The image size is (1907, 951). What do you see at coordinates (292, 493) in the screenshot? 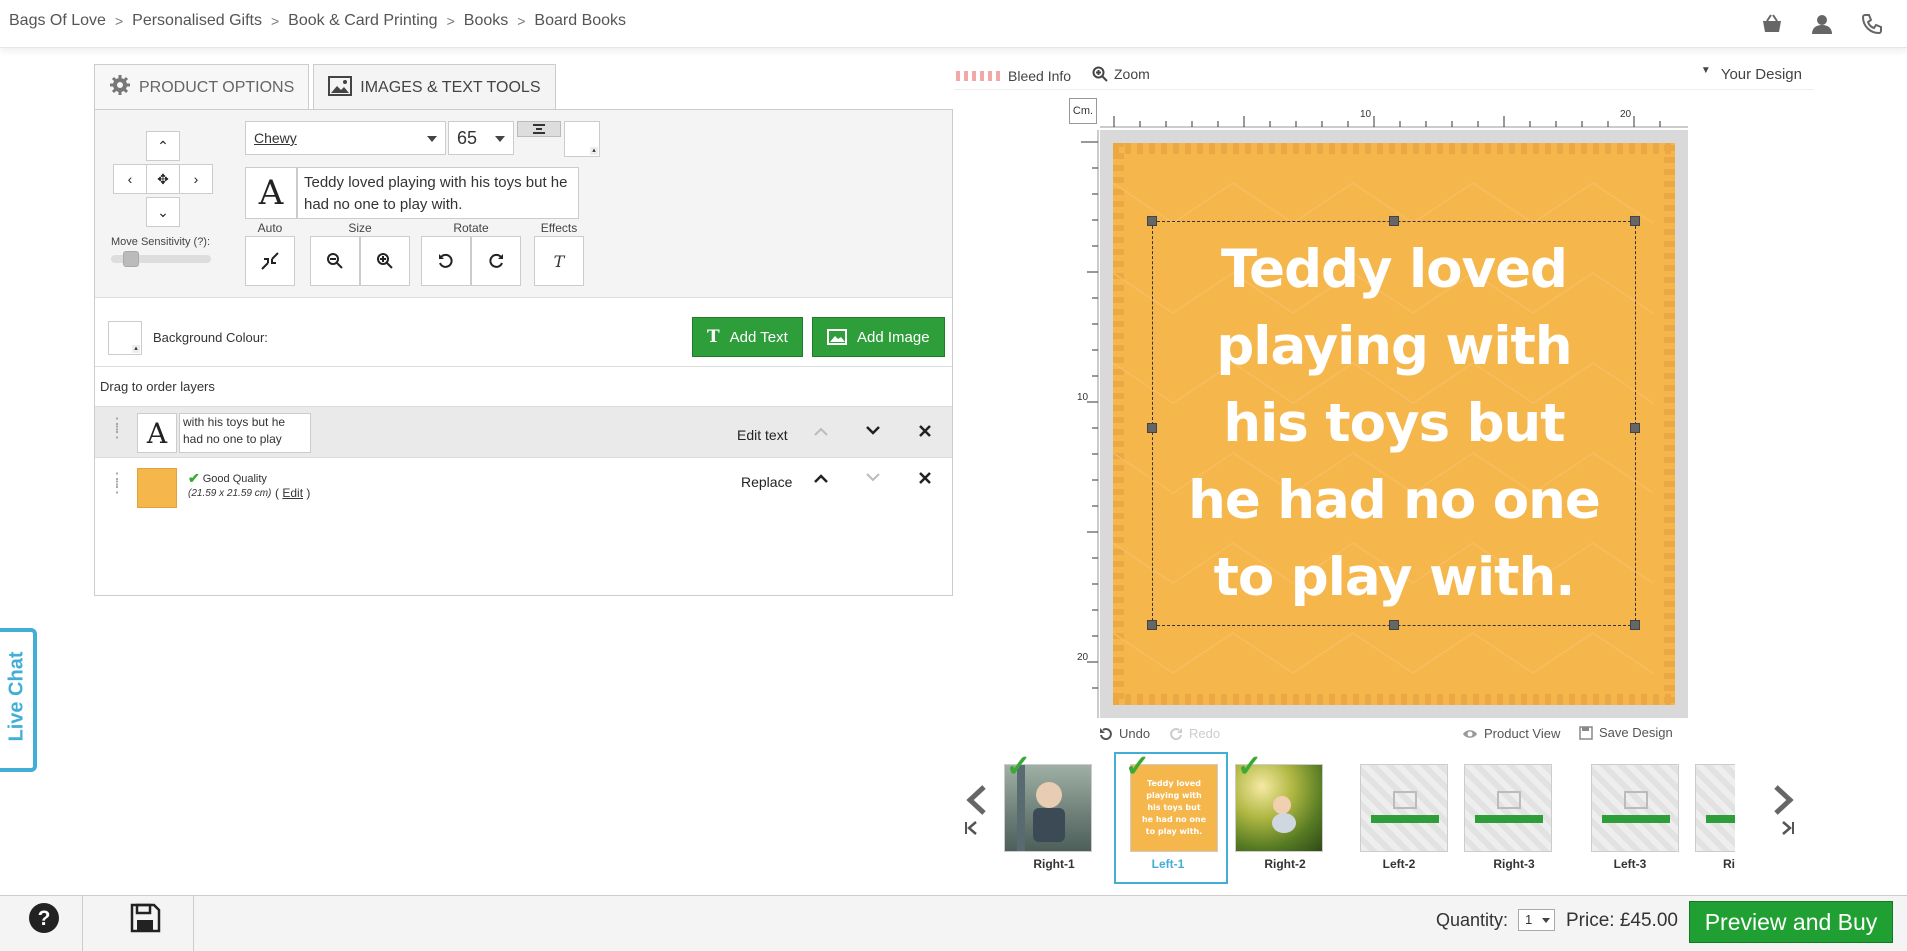
I see `edit-image-link: Edit` at bounding box center [292, 493].